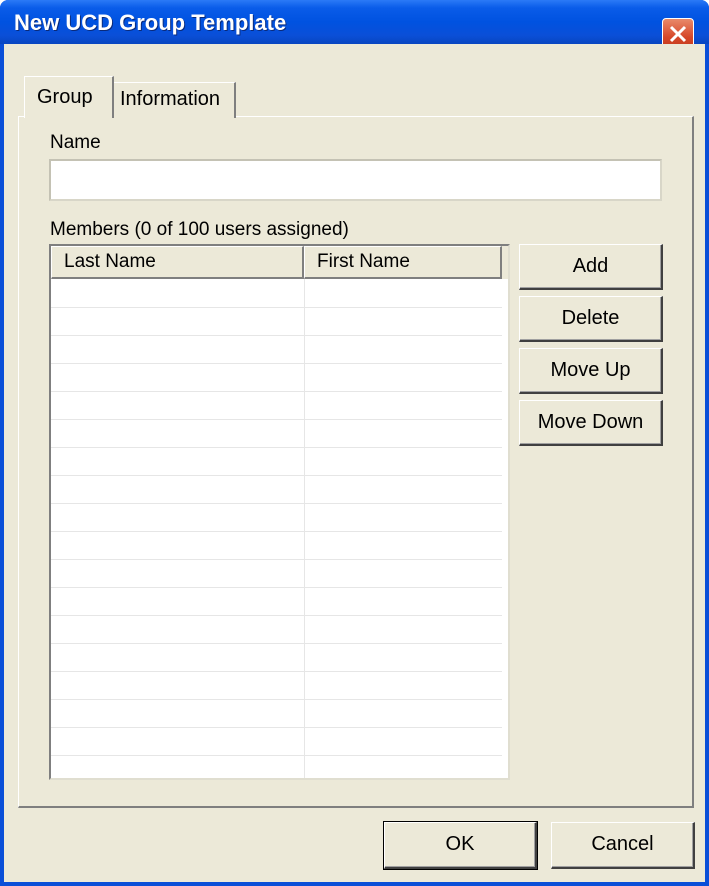  I want to click on move-down-button: Move Down, so click(591, 423).